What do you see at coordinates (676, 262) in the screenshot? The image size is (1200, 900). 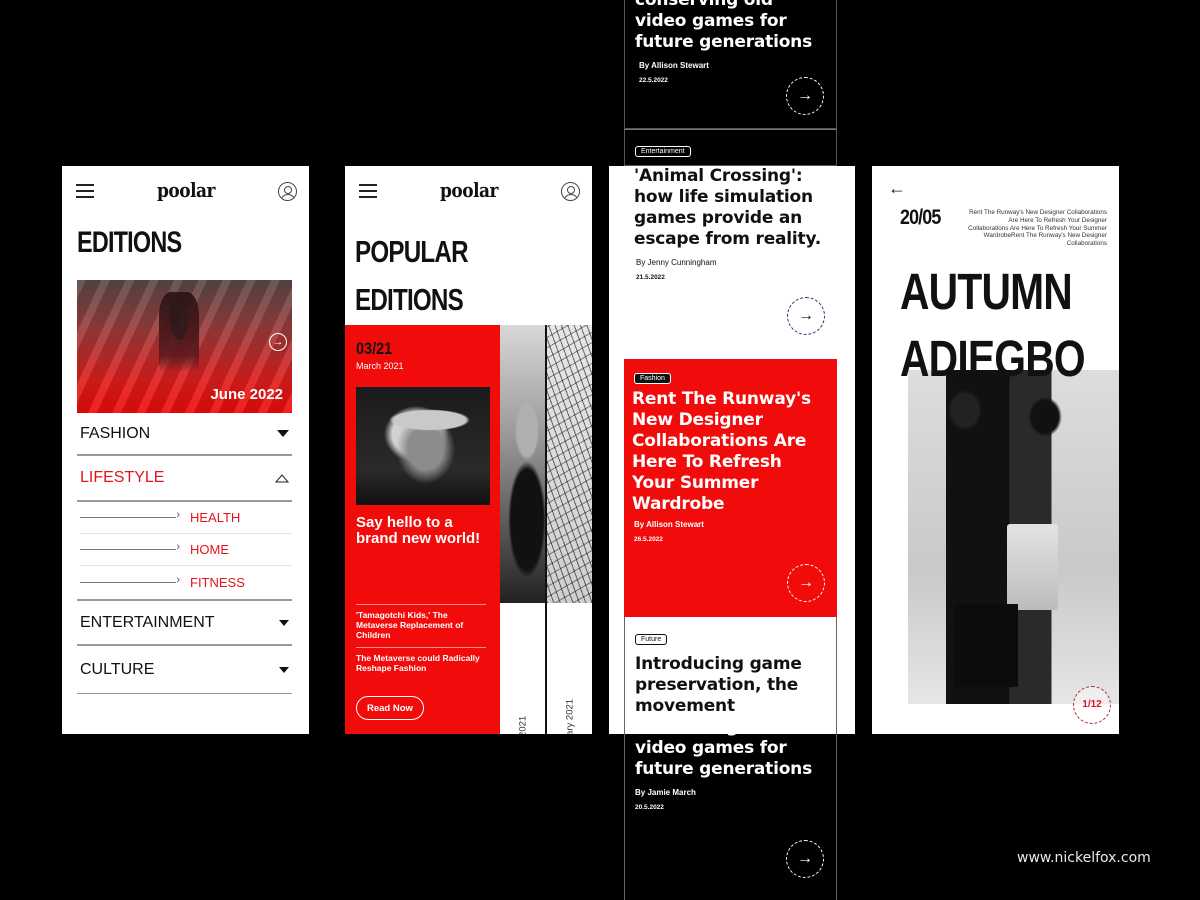 I see `article-author: By Jenny Cunningham` at bounding box center [676, 262].